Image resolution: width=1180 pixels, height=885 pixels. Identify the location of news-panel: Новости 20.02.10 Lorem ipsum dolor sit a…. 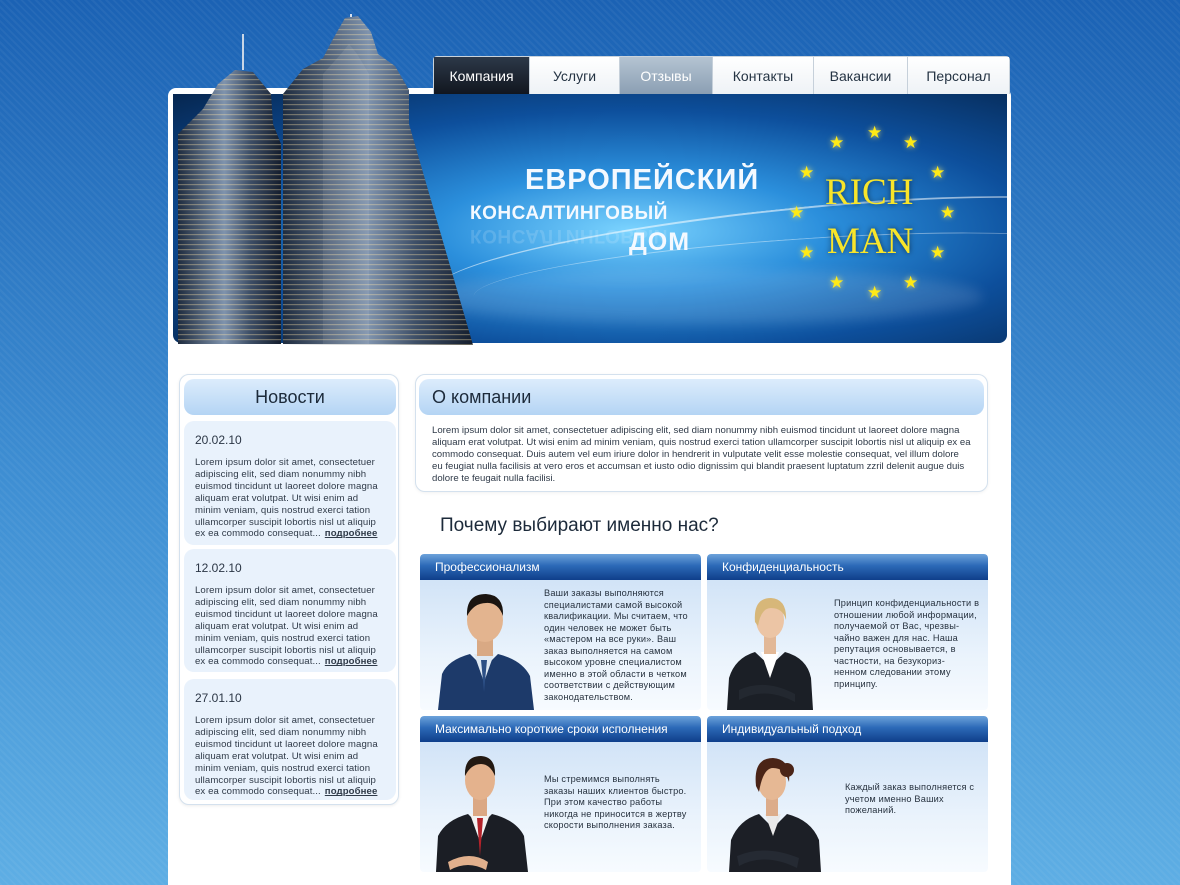
(289, 589).